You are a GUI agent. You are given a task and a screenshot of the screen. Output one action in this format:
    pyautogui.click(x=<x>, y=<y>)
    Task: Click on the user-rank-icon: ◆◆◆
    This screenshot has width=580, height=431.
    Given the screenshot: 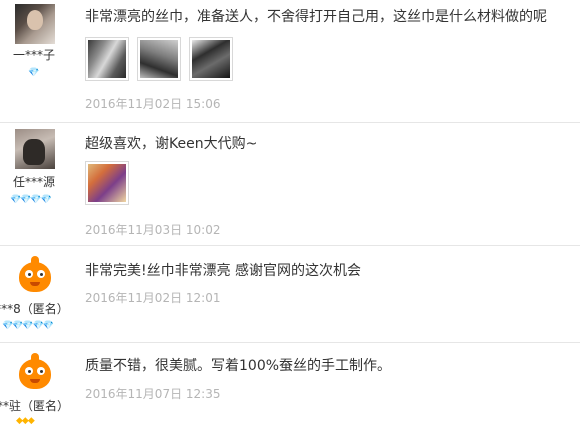 What is the action you would take?
    pyautogui.click(x=25, y=421)
    